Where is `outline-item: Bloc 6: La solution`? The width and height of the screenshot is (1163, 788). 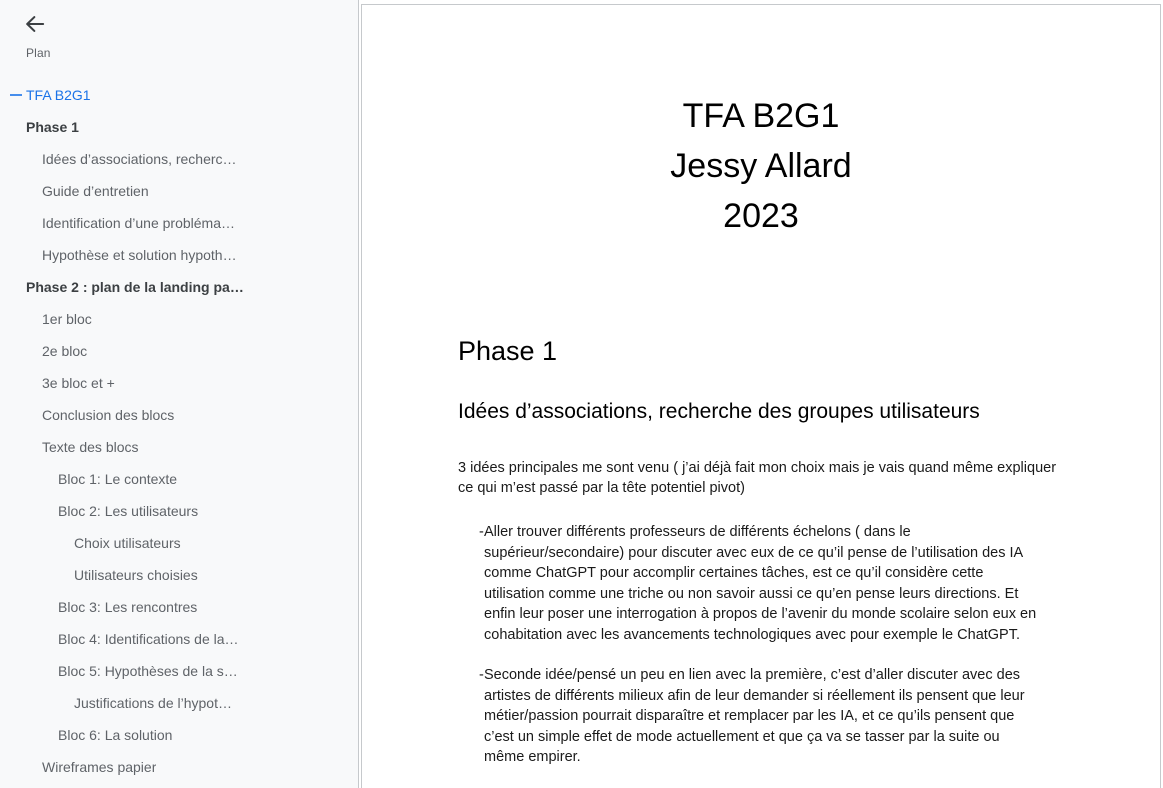 outline-item: Bloc 6: La solution is located at coordinates (179, 735).